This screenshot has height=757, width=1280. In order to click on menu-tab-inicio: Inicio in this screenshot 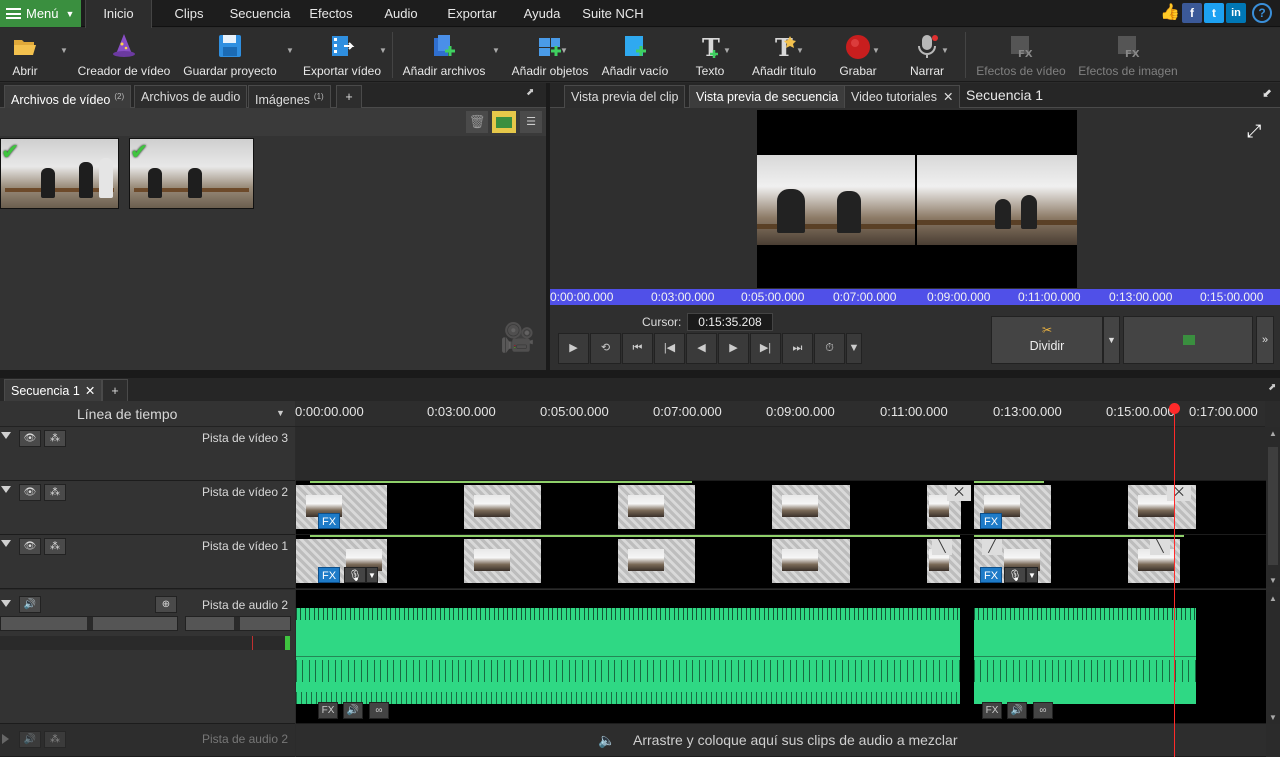, I will do `click(118, 14)`.